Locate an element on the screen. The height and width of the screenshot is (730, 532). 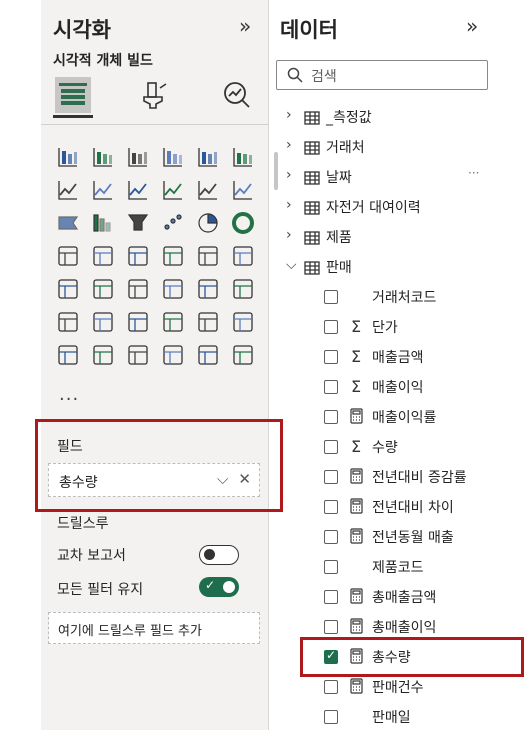
field-row: Σ 매출이익 is located at coordinates (377, 387).